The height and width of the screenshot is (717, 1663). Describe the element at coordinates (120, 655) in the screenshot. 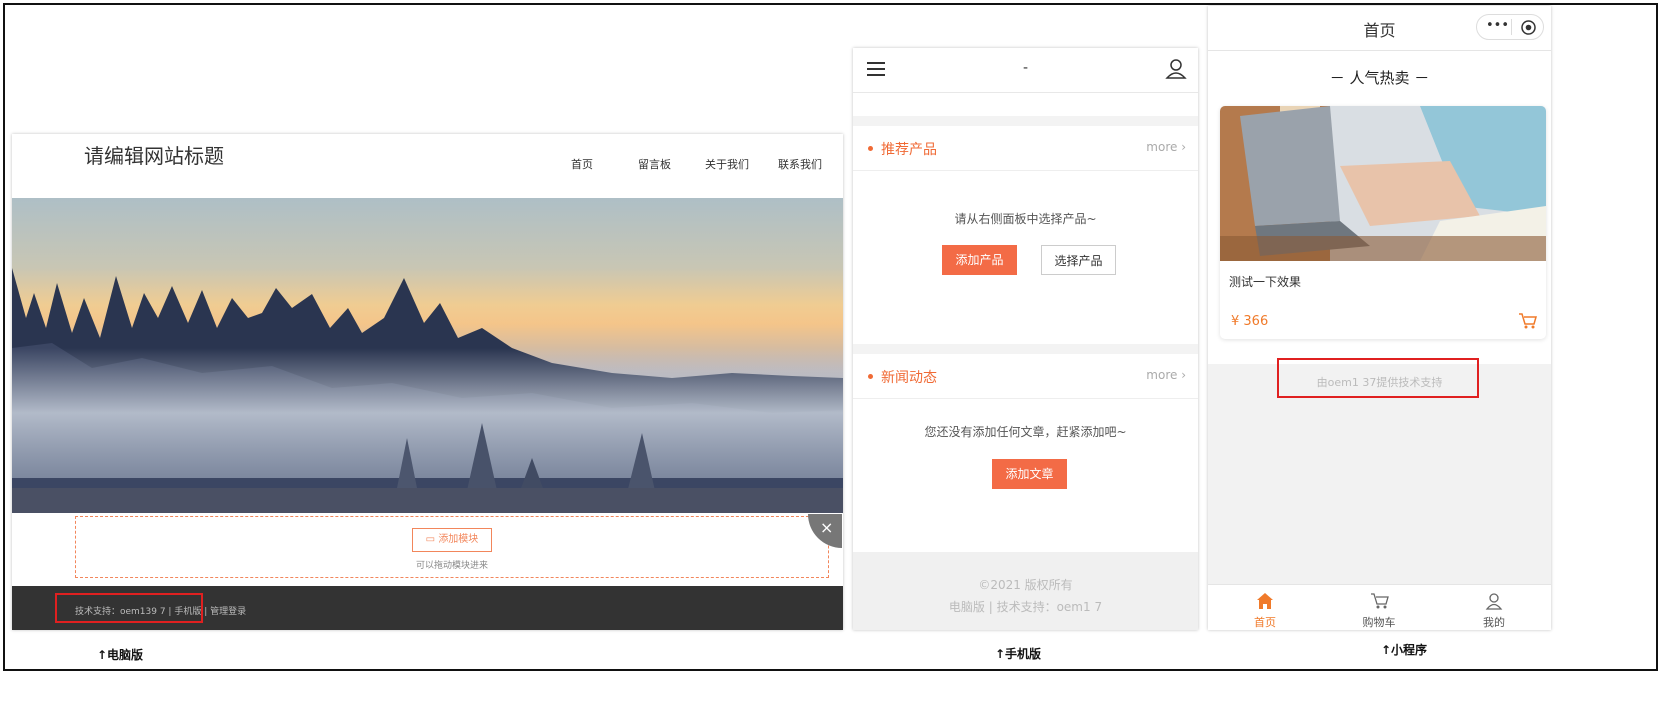

I see `caption-desktop: ↑电脑版` at that location.